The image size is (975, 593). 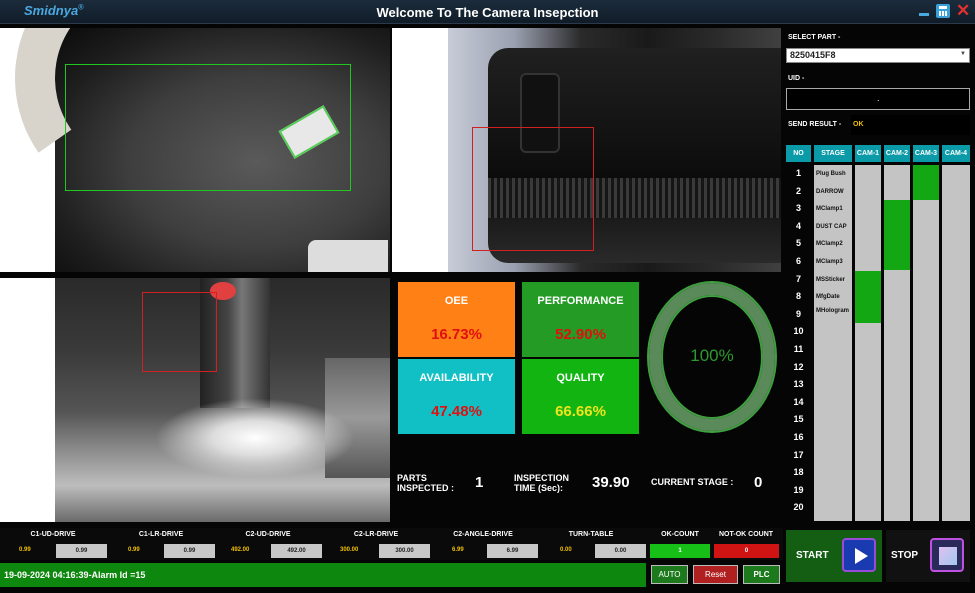 I want to click on drive-value-c1-ud: 0.99, so click(x=25, y=550).